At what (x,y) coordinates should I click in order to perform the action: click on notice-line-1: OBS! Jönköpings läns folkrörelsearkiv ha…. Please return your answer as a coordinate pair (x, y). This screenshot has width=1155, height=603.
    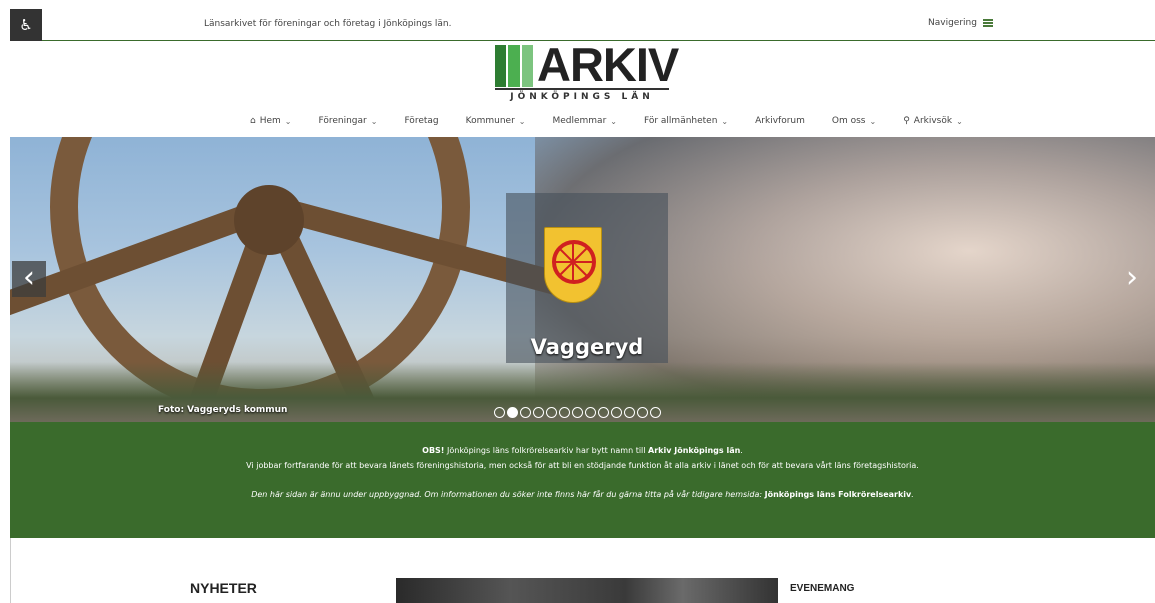
    Looking at the image, I should click on (582, 450).